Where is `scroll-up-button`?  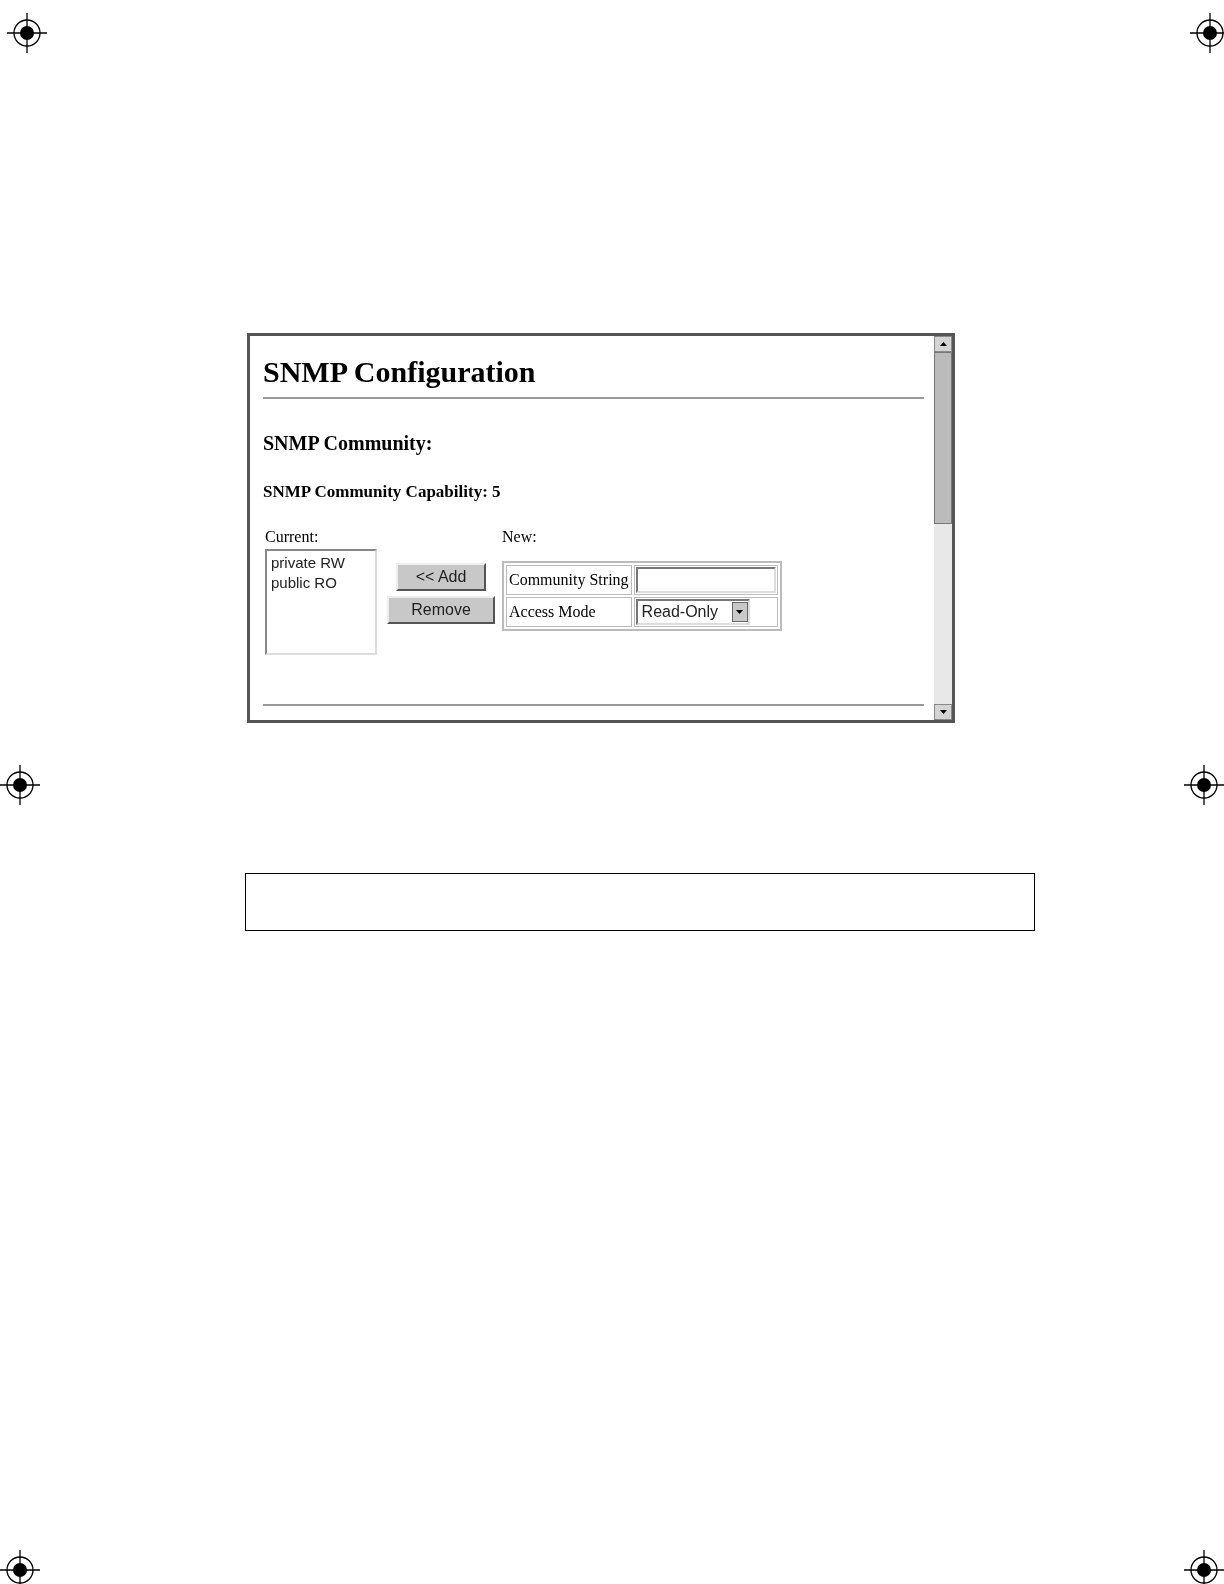 scroll-up-button is located at coordinates (943, 344).